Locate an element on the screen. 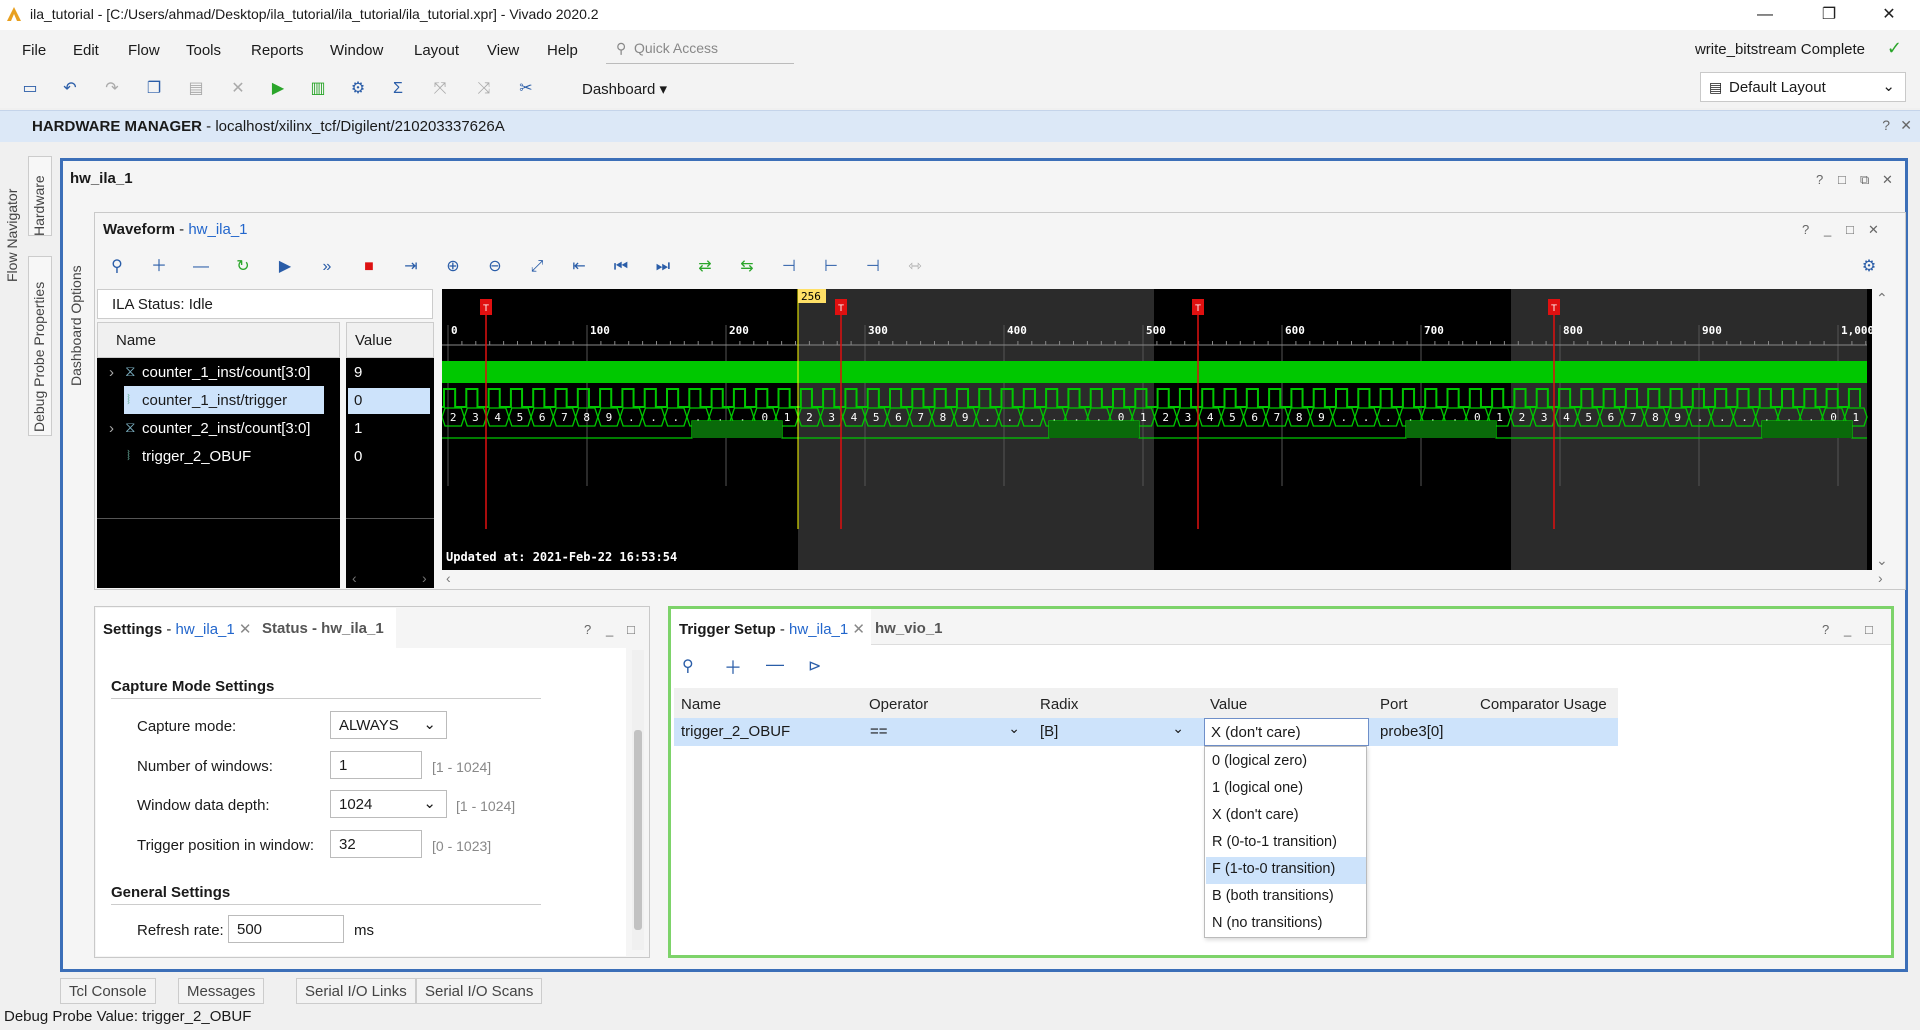 This screenshot has width=1920, height=1030. prev-transition-icon: ⇄ is located at coordinates (705, 267).